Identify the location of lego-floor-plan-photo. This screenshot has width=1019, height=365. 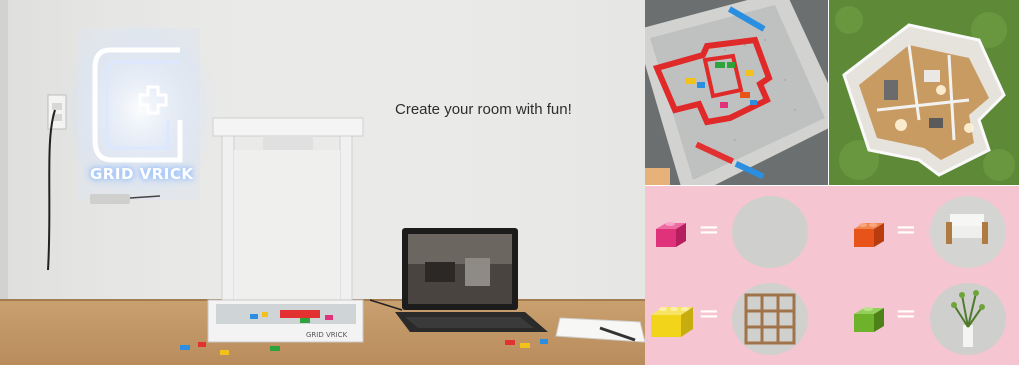
(736, 92).